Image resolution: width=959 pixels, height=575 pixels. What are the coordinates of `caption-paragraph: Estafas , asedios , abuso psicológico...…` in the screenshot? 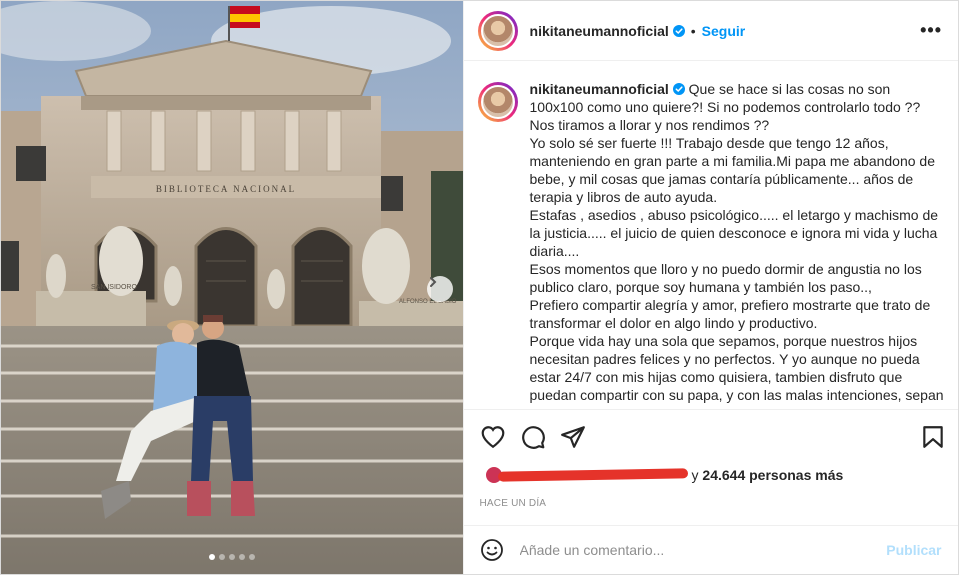 It's located at (735, 233).